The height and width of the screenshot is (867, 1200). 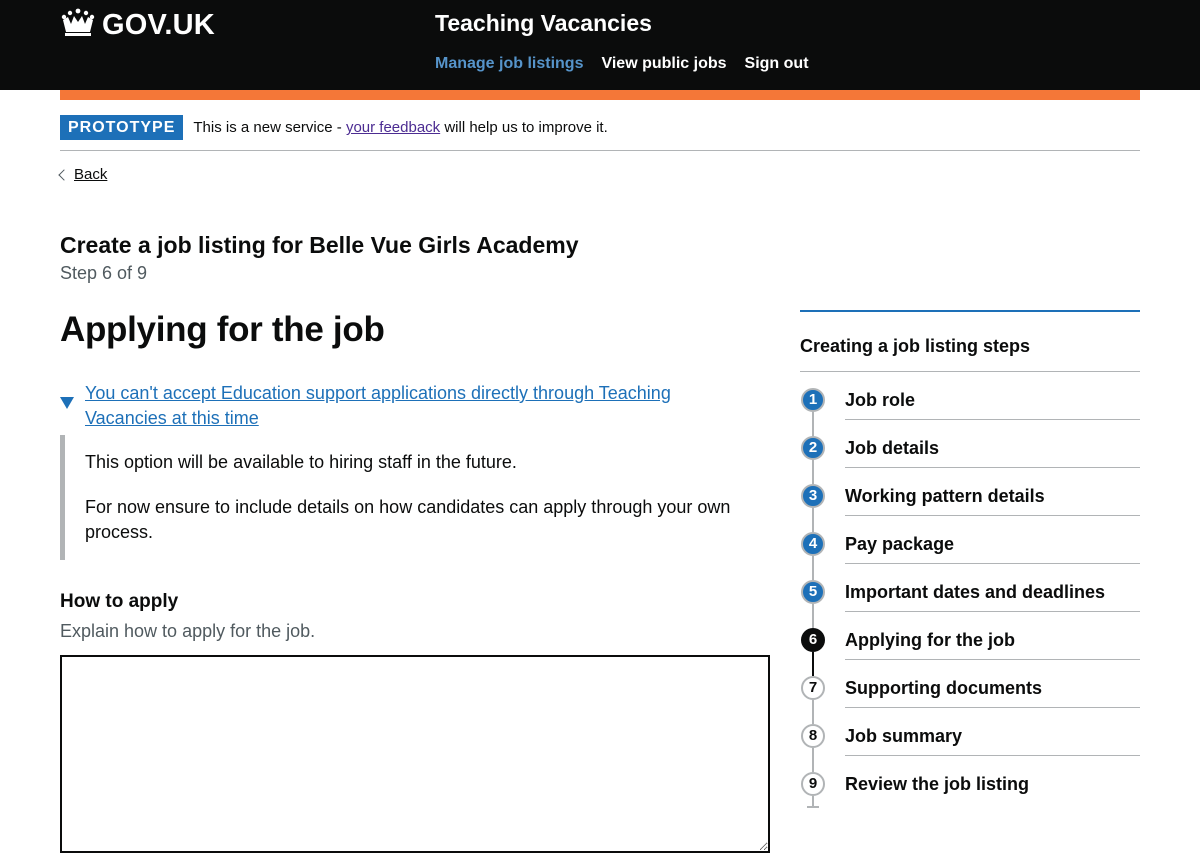 What do you see at coordinates (415, 754) in the screenshot?
I see `how-to-apply-textarea` at bounding box center [415, 754].